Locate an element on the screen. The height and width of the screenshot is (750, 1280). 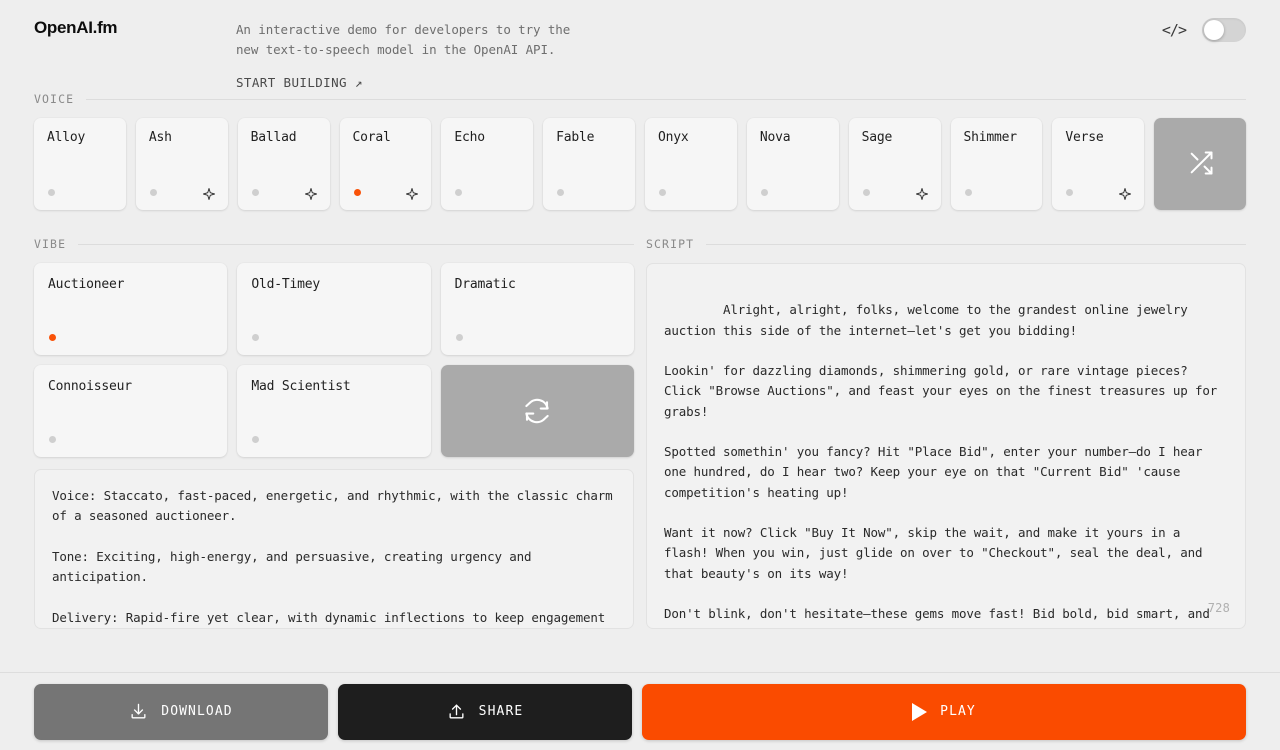
refresh-icon is located at coordinates (537, 413).